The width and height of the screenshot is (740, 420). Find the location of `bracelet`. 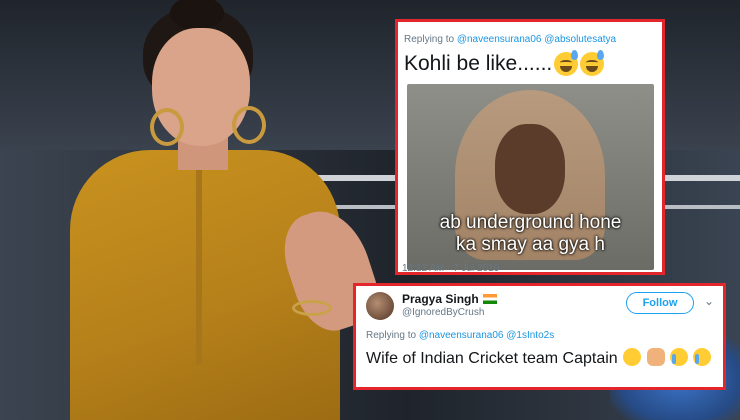

bracelet is located at coordinates (312, 308).